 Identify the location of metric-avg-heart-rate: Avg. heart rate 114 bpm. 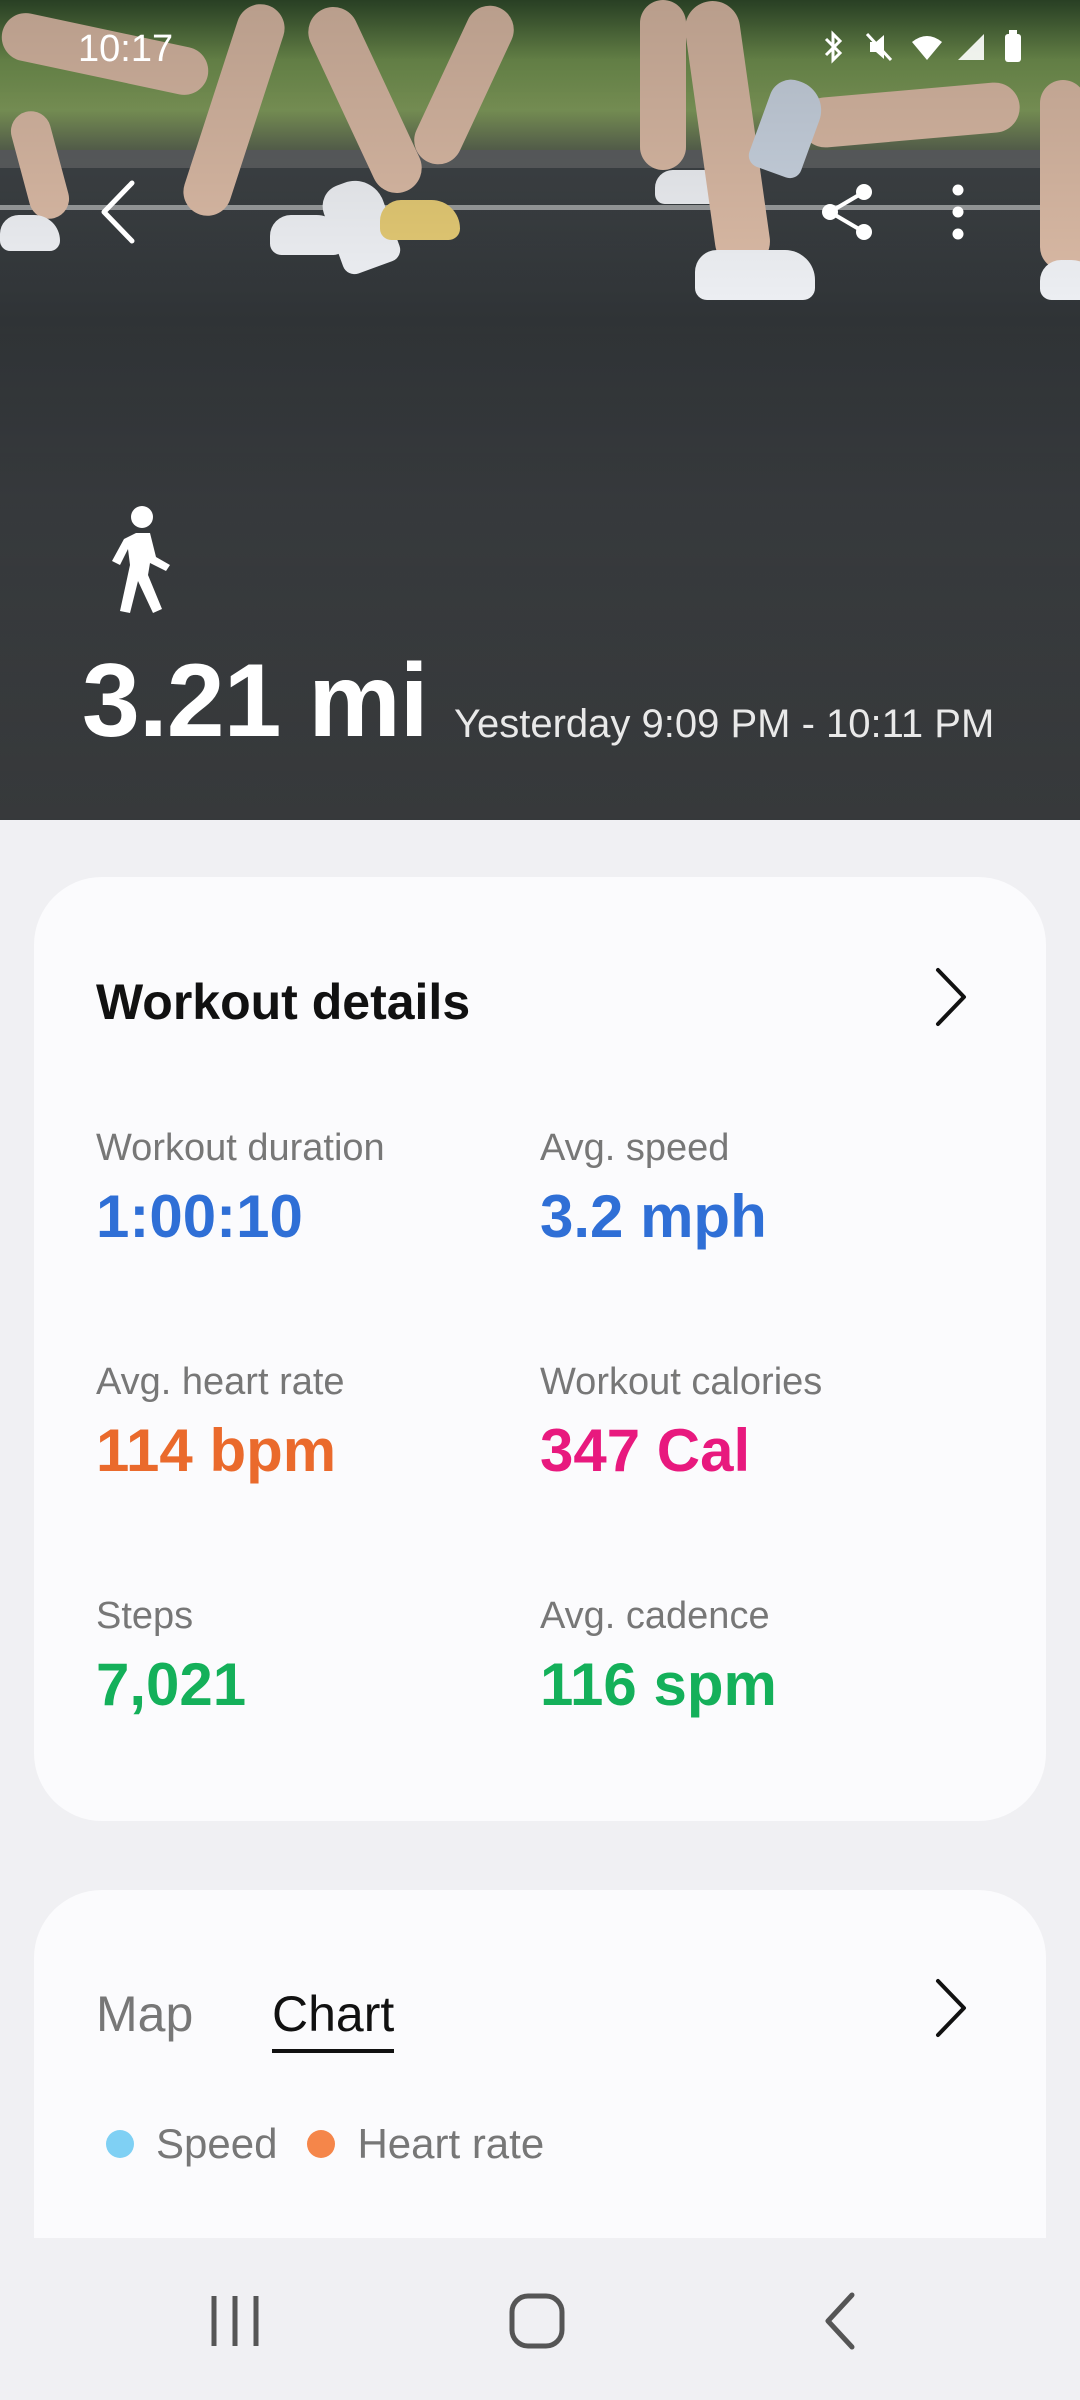
(220, 1423).